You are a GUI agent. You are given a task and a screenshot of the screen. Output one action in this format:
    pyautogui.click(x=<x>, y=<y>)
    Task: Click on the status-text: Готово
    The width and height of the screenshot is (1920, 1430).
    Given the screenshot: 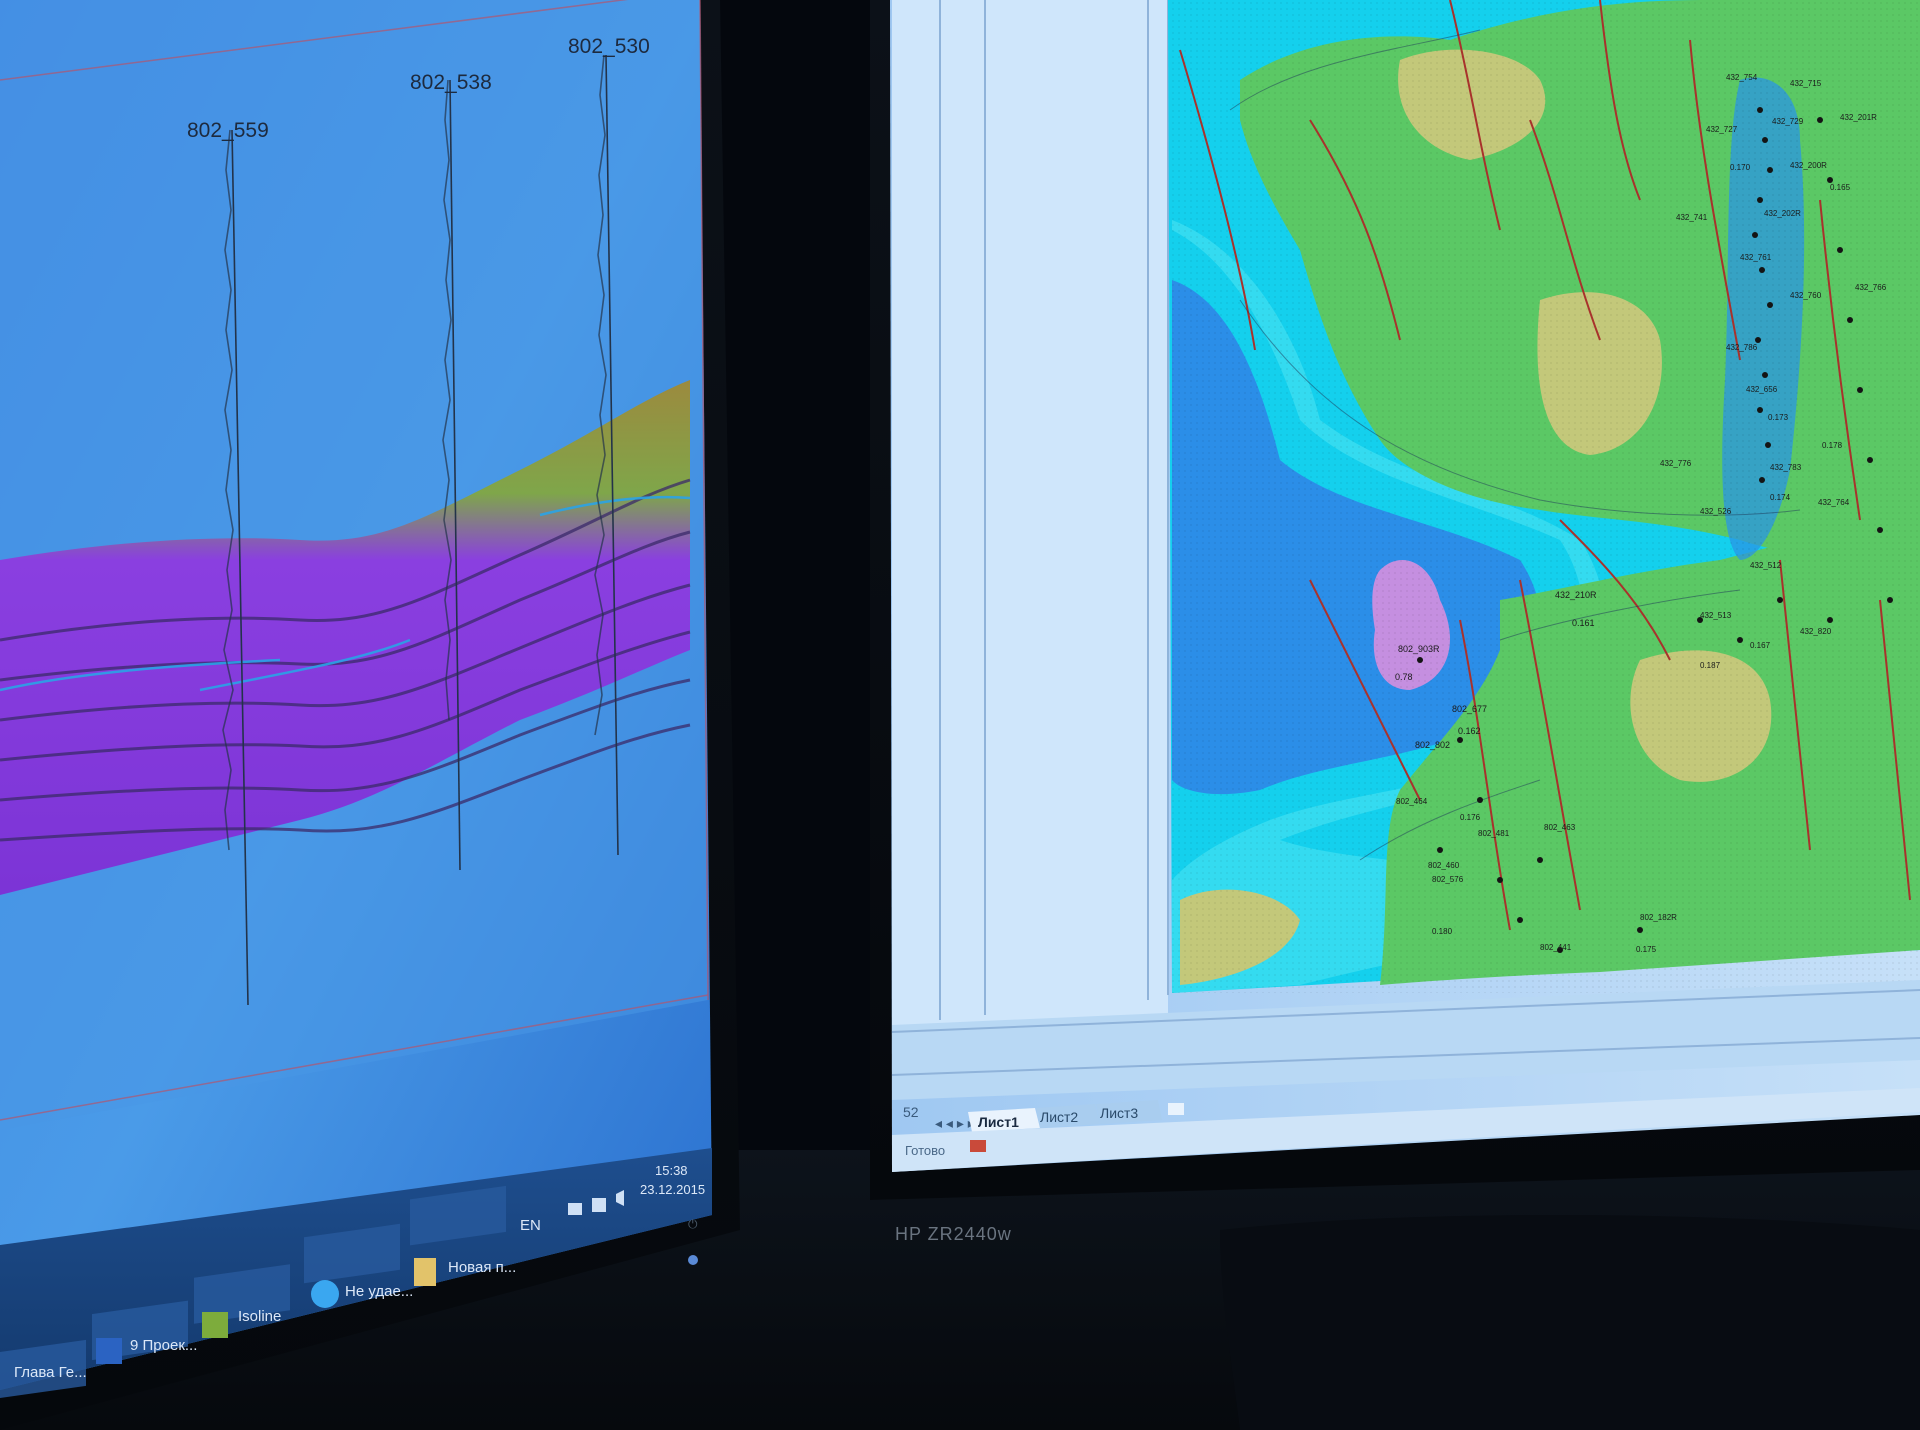 What is the action you would take?
    pyautogui.click(x=925, y=1150)
    